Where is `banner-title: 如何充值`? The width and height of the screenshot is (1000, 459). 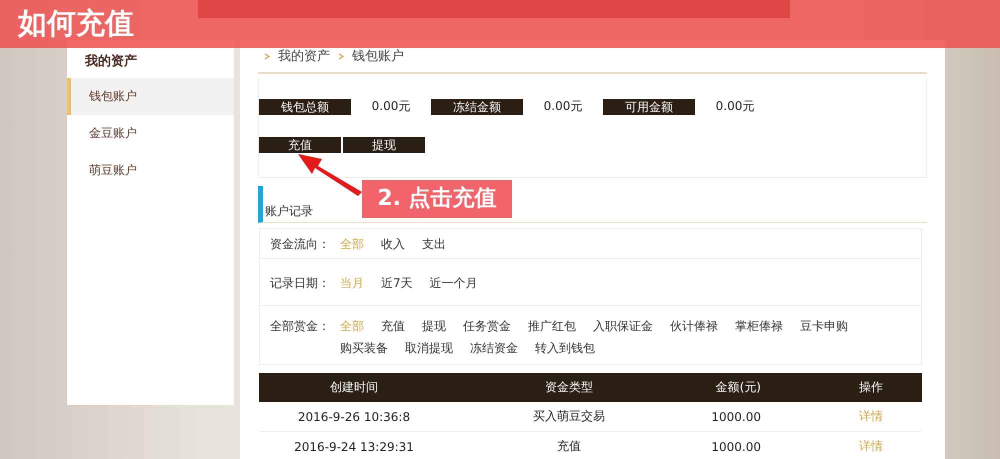 banner-title: 如何充值 is located at coordinates (75, 23).